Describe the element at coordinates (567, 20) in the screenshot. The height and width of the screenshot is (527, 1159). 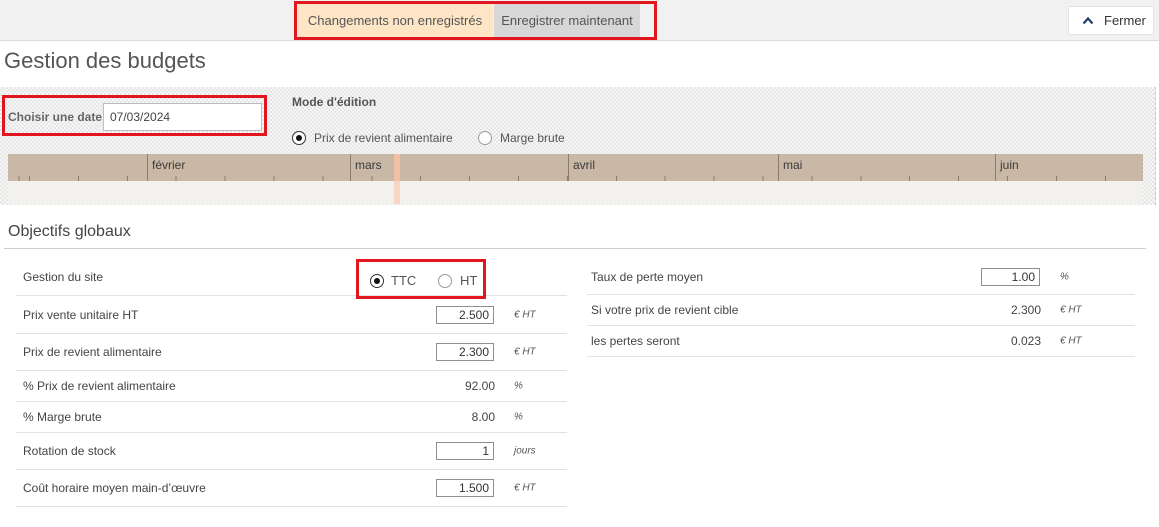
I see `save-now-button: Enregistrer maintenant` at that location.